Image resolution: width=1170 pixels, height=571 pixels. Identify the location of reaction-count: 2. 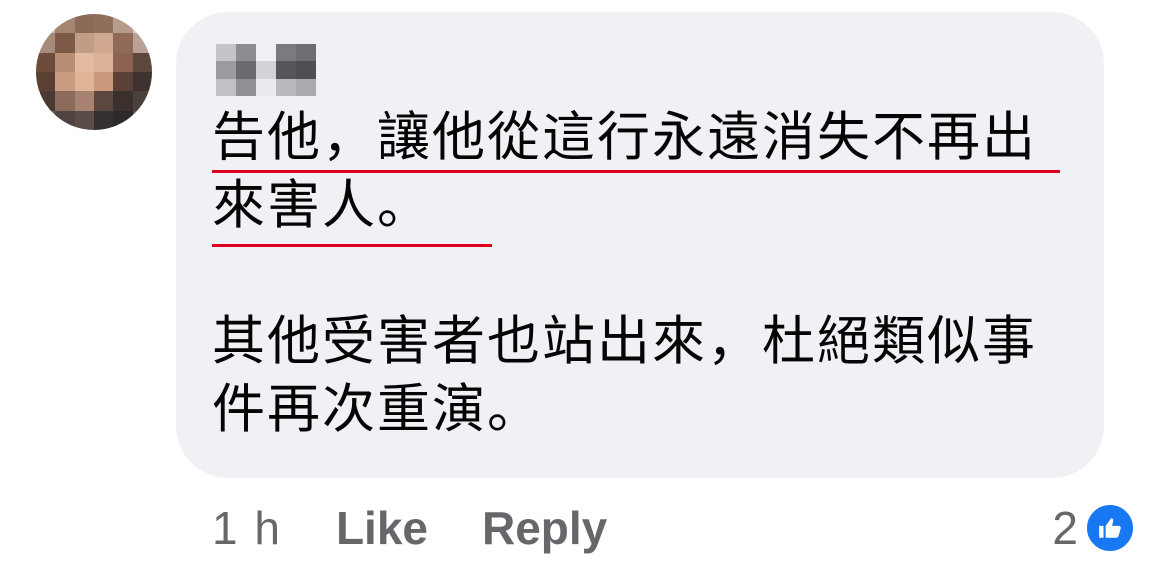
(1065, 528).